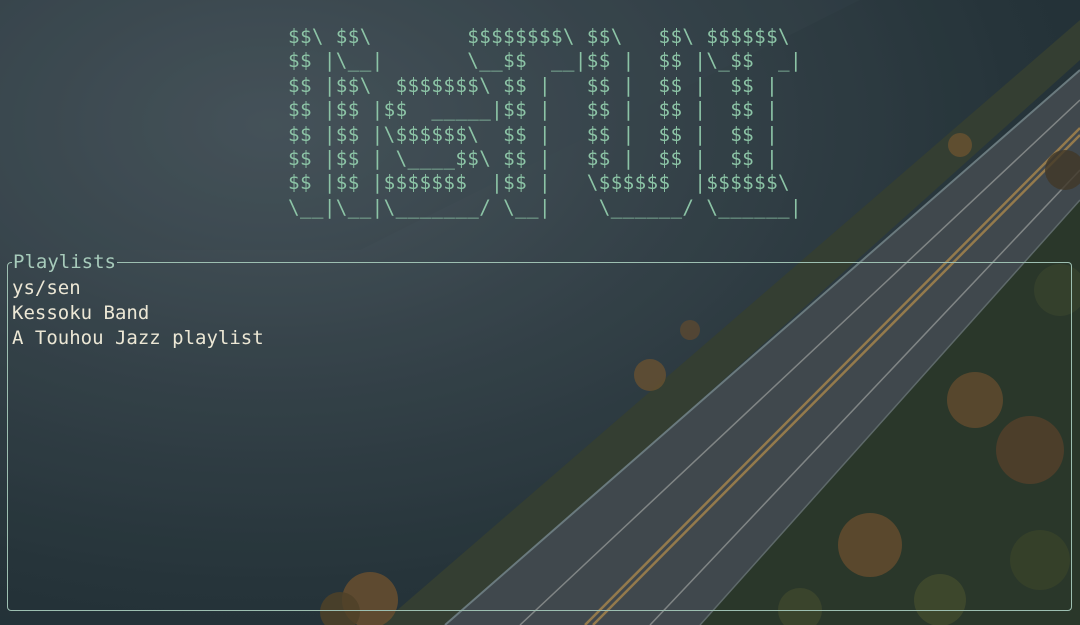 The image size is (1080, 625). Describe the element at coordinates (64, 262) in the screenshot. I see `panel-title: Playlists` at that location.